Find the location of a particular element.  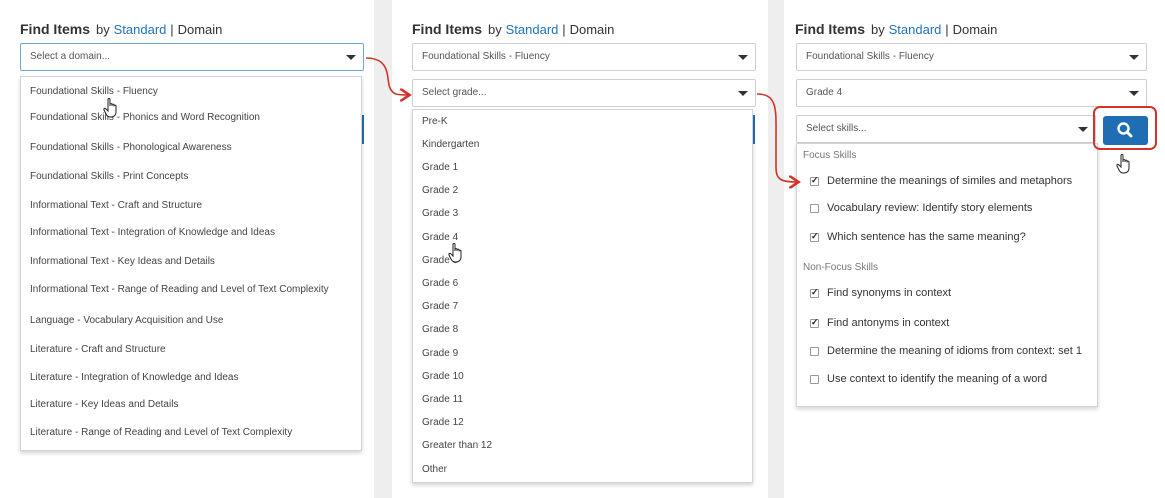

grade-option: Grade 1 is located at coordinates (440, 167).